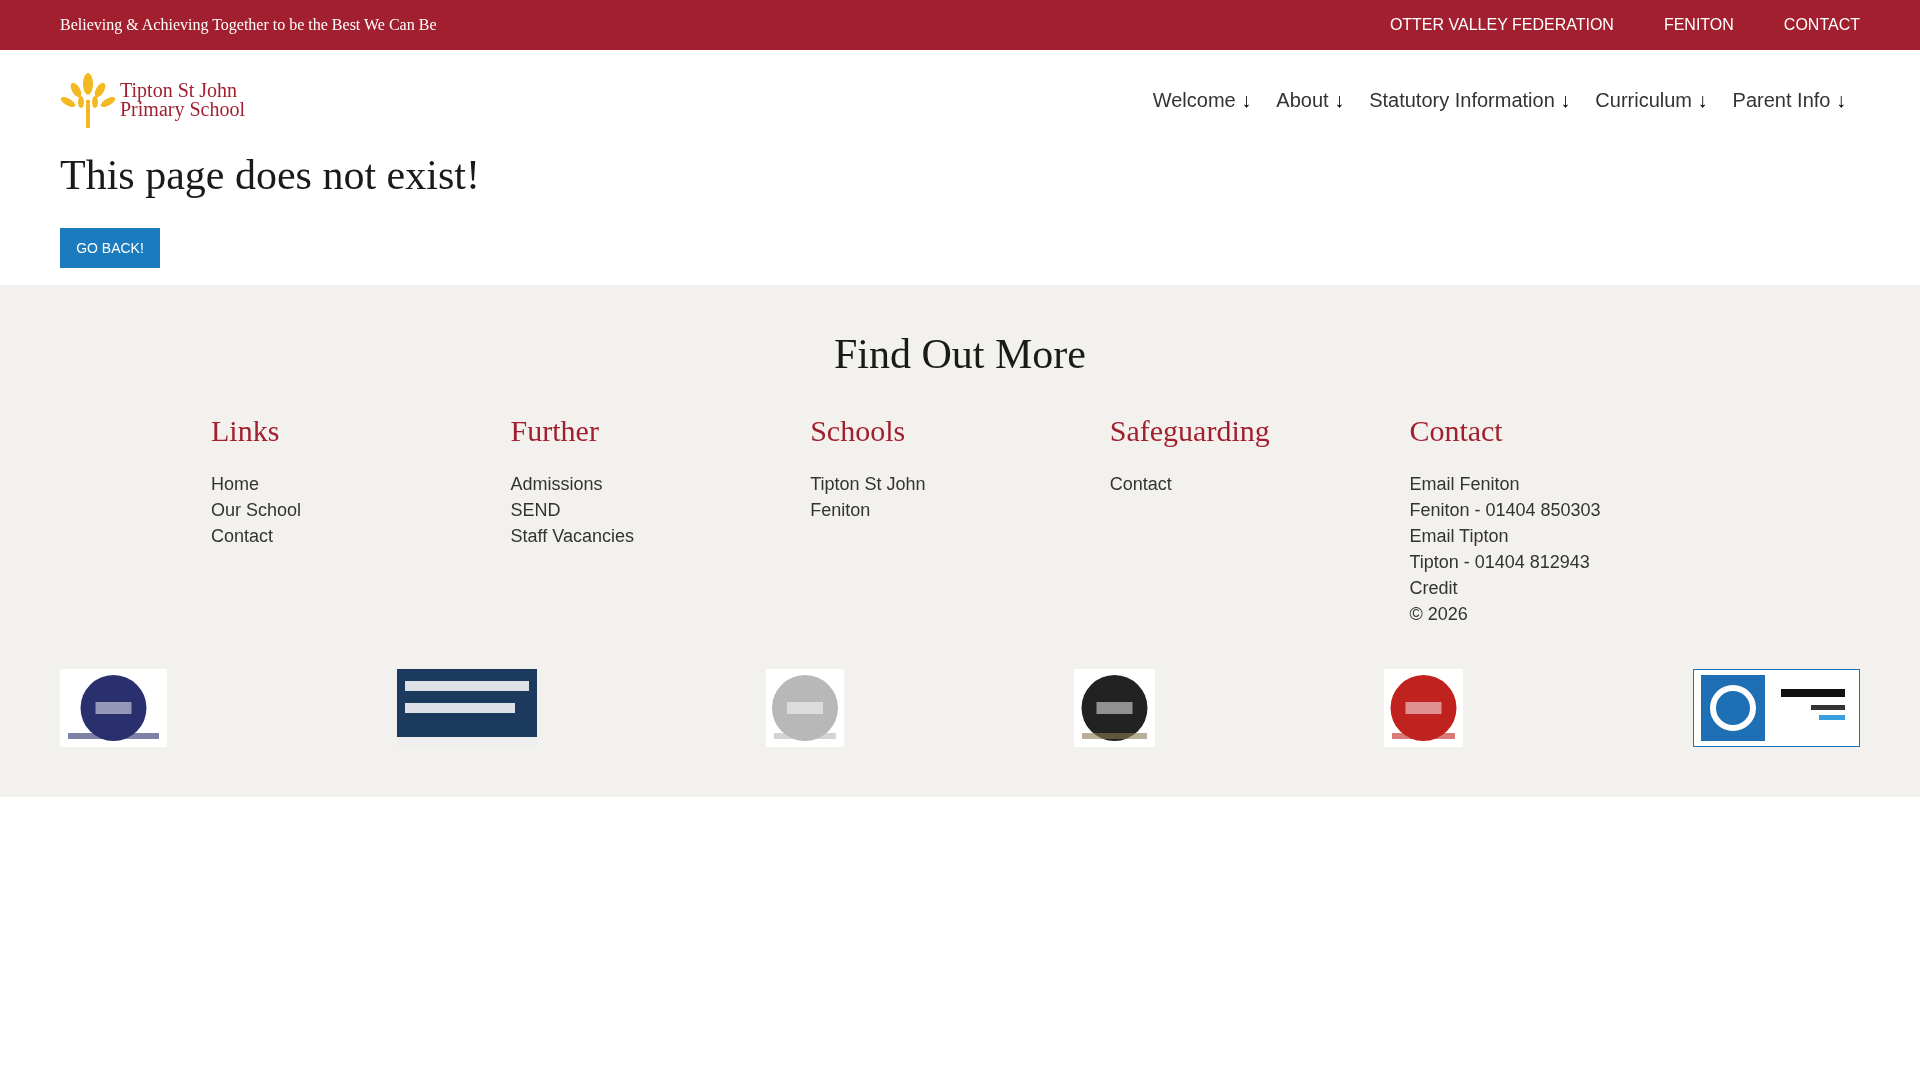  Describe the element at coordinates (256, 510) in the screenshot. I see `footer-link: Our School` at that location.